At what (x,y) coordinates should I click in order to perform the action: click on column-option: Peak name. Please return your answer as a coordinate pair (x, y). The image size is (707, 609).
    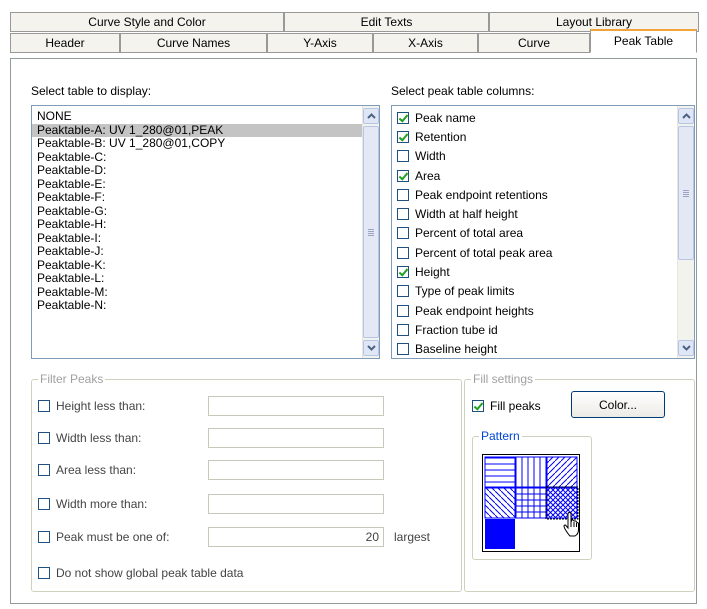
    Looking at the image, I should click on (543, 117).